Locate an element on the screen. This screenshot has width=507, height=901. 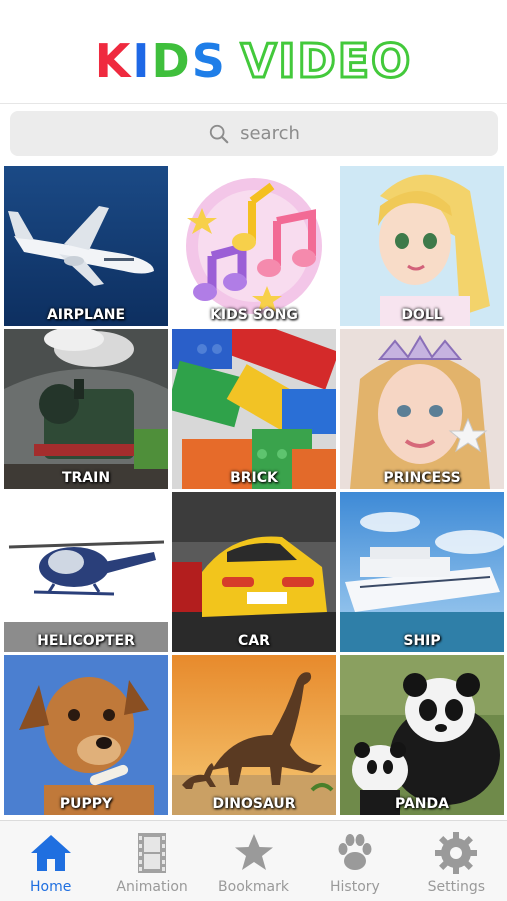
panda-image is located at coordinates (422, 735).